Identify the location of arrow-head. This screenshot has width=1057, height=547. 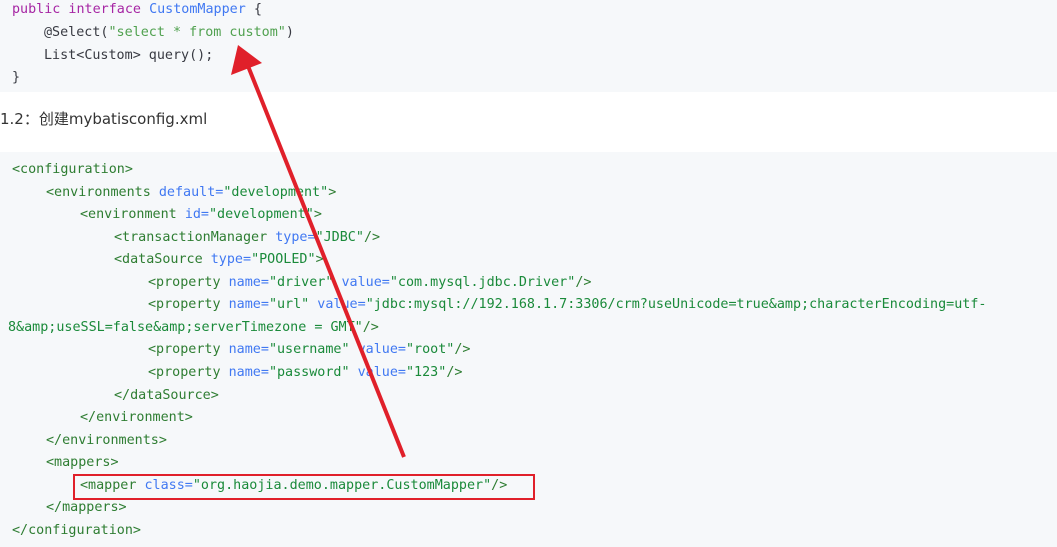
(246, 60).